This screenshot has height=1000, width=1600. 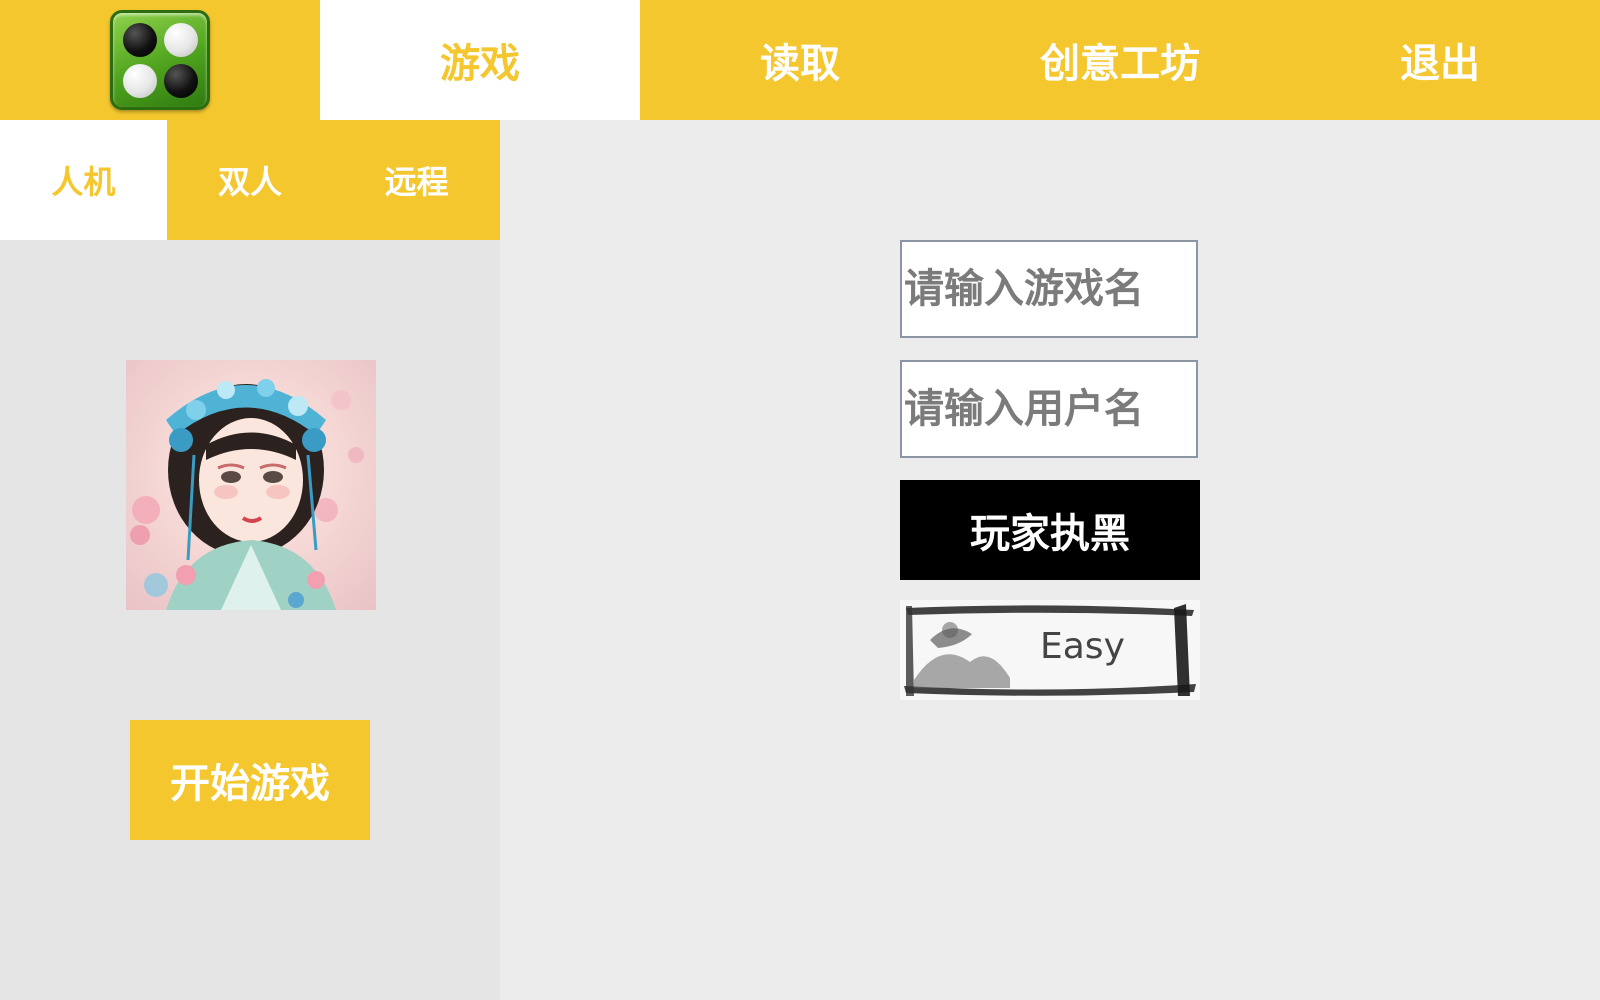 I want to click on logo-cell, so click(x=160, y=60).